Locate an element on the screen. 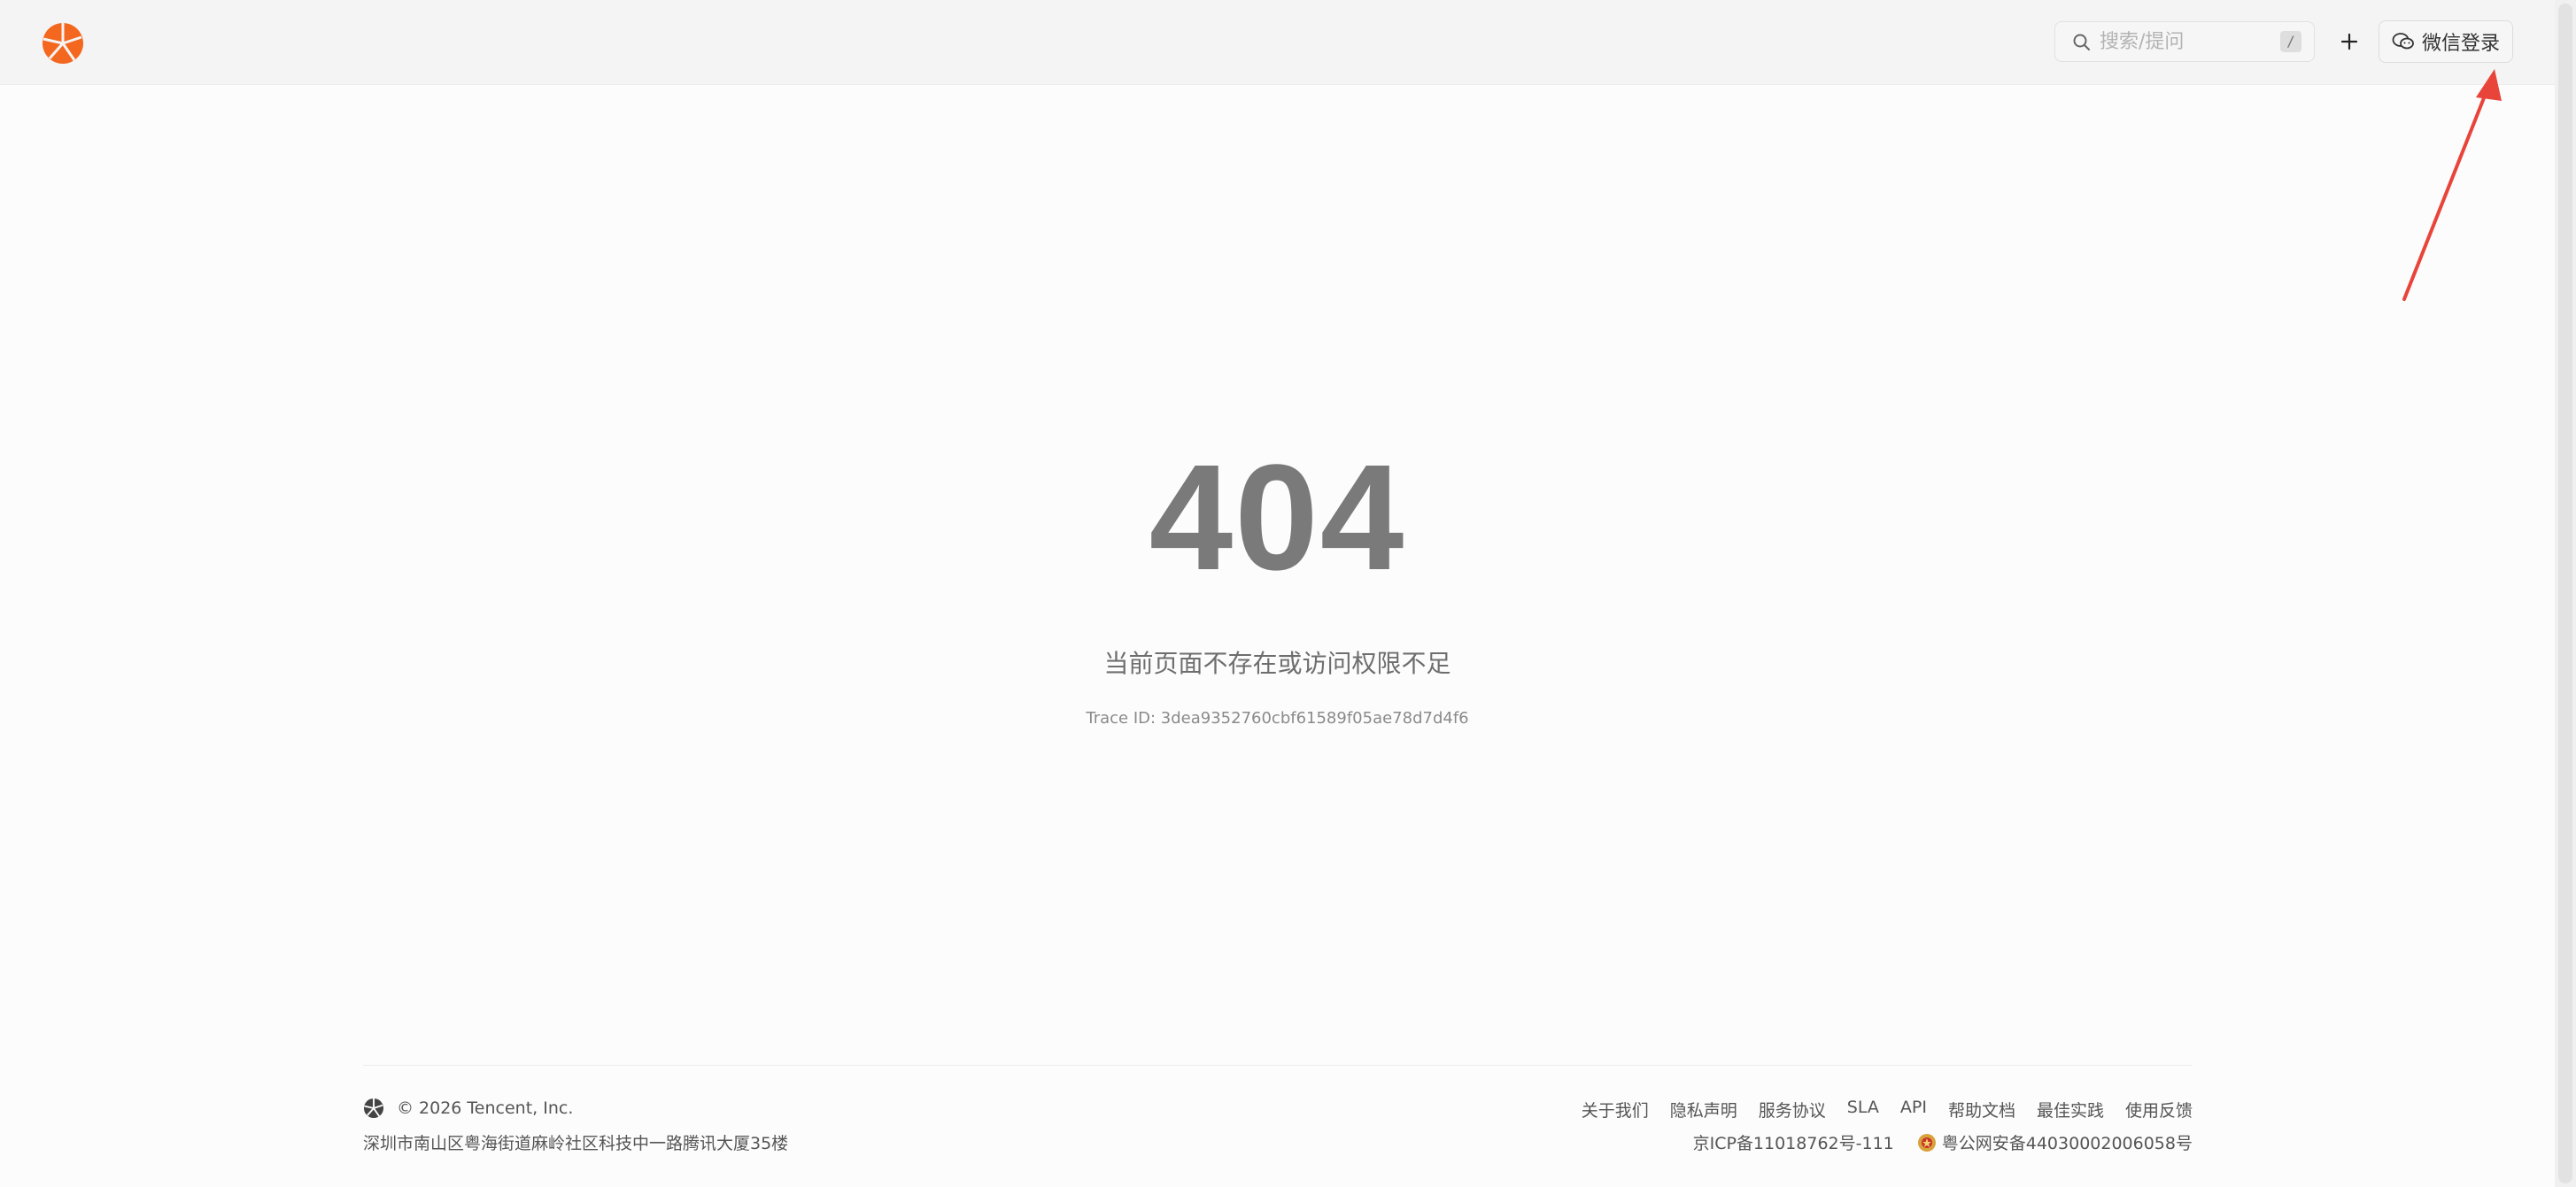 This screenshot has width=2576, height=1187. top-header: / 微信登录 is located at coordinates (1277, 42).